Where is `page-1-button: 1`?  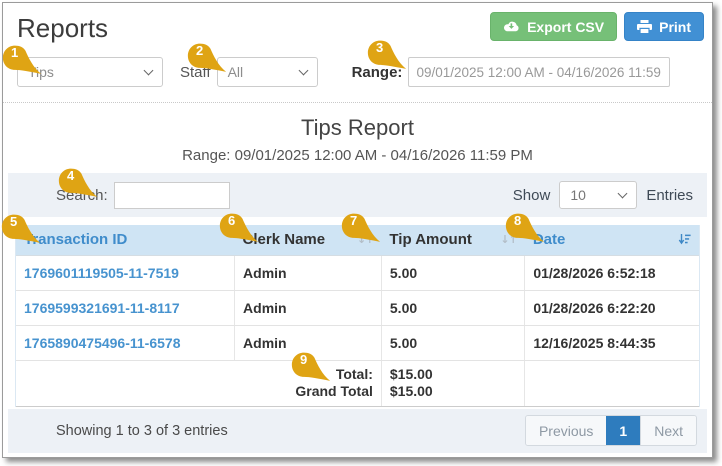 page-1-button: 1 is located at coordinates (623, 430).